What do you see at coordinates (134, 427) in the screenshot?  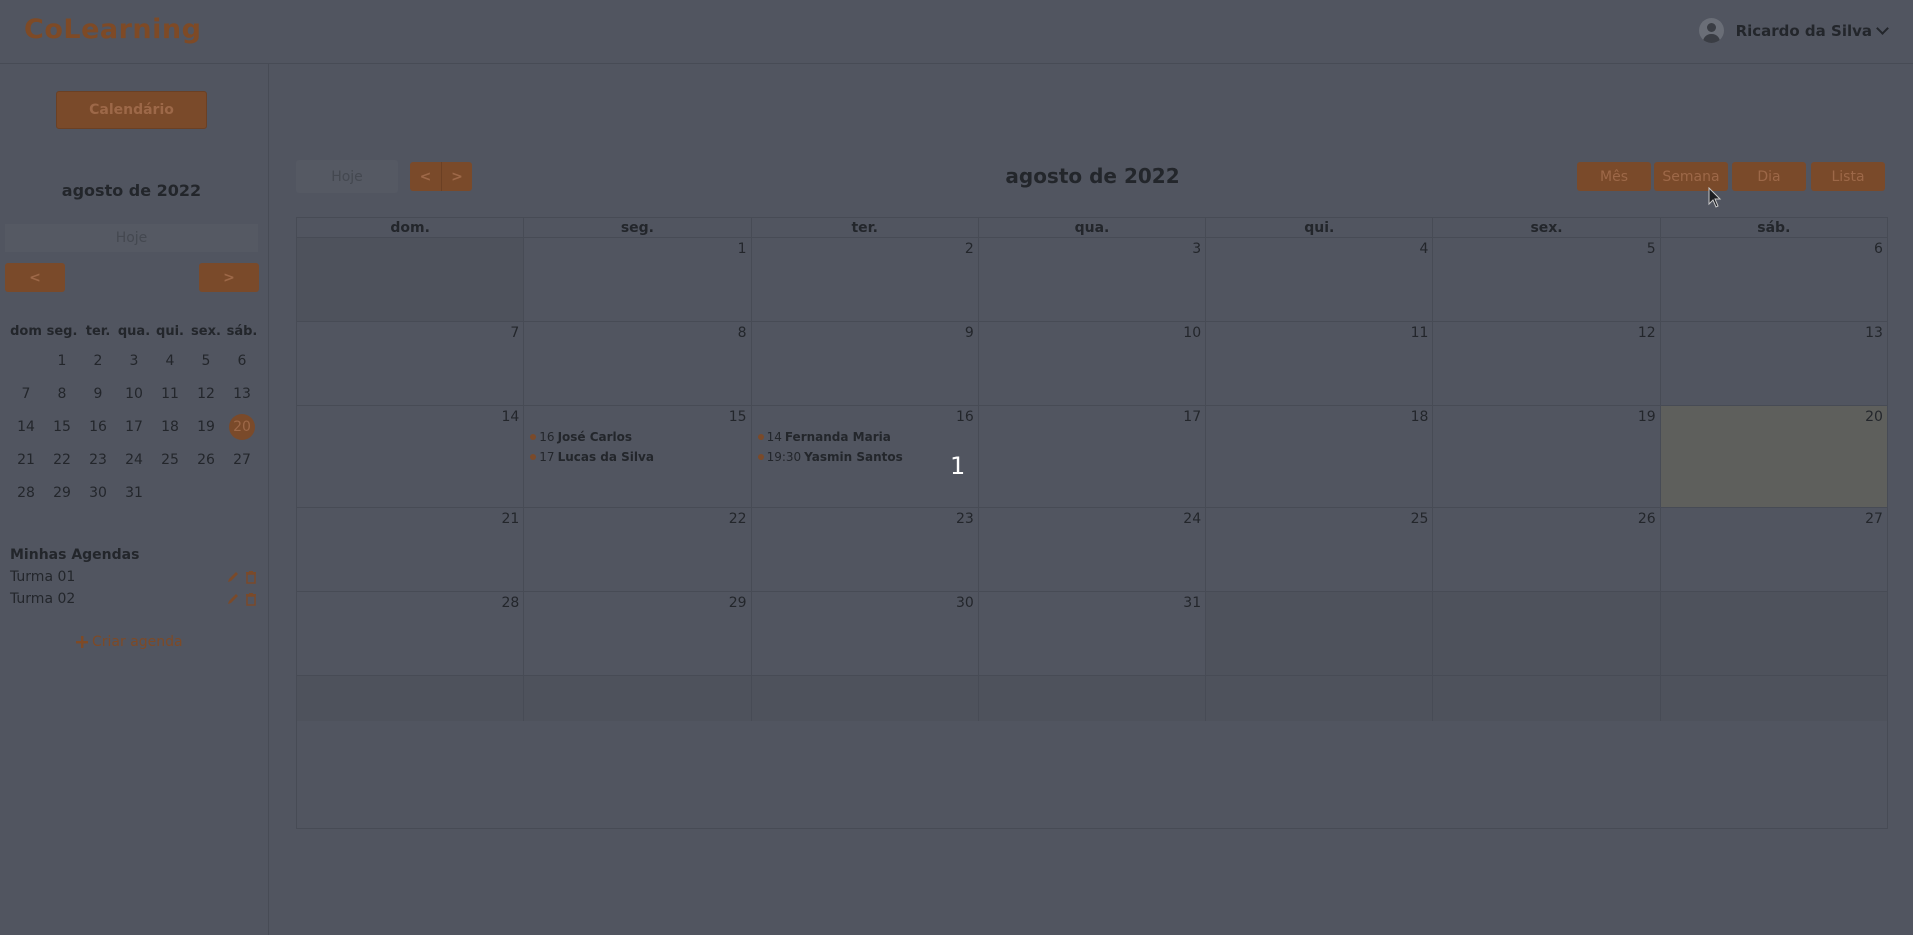 I see `mini-day: 17` at bounding box center [134, 427].